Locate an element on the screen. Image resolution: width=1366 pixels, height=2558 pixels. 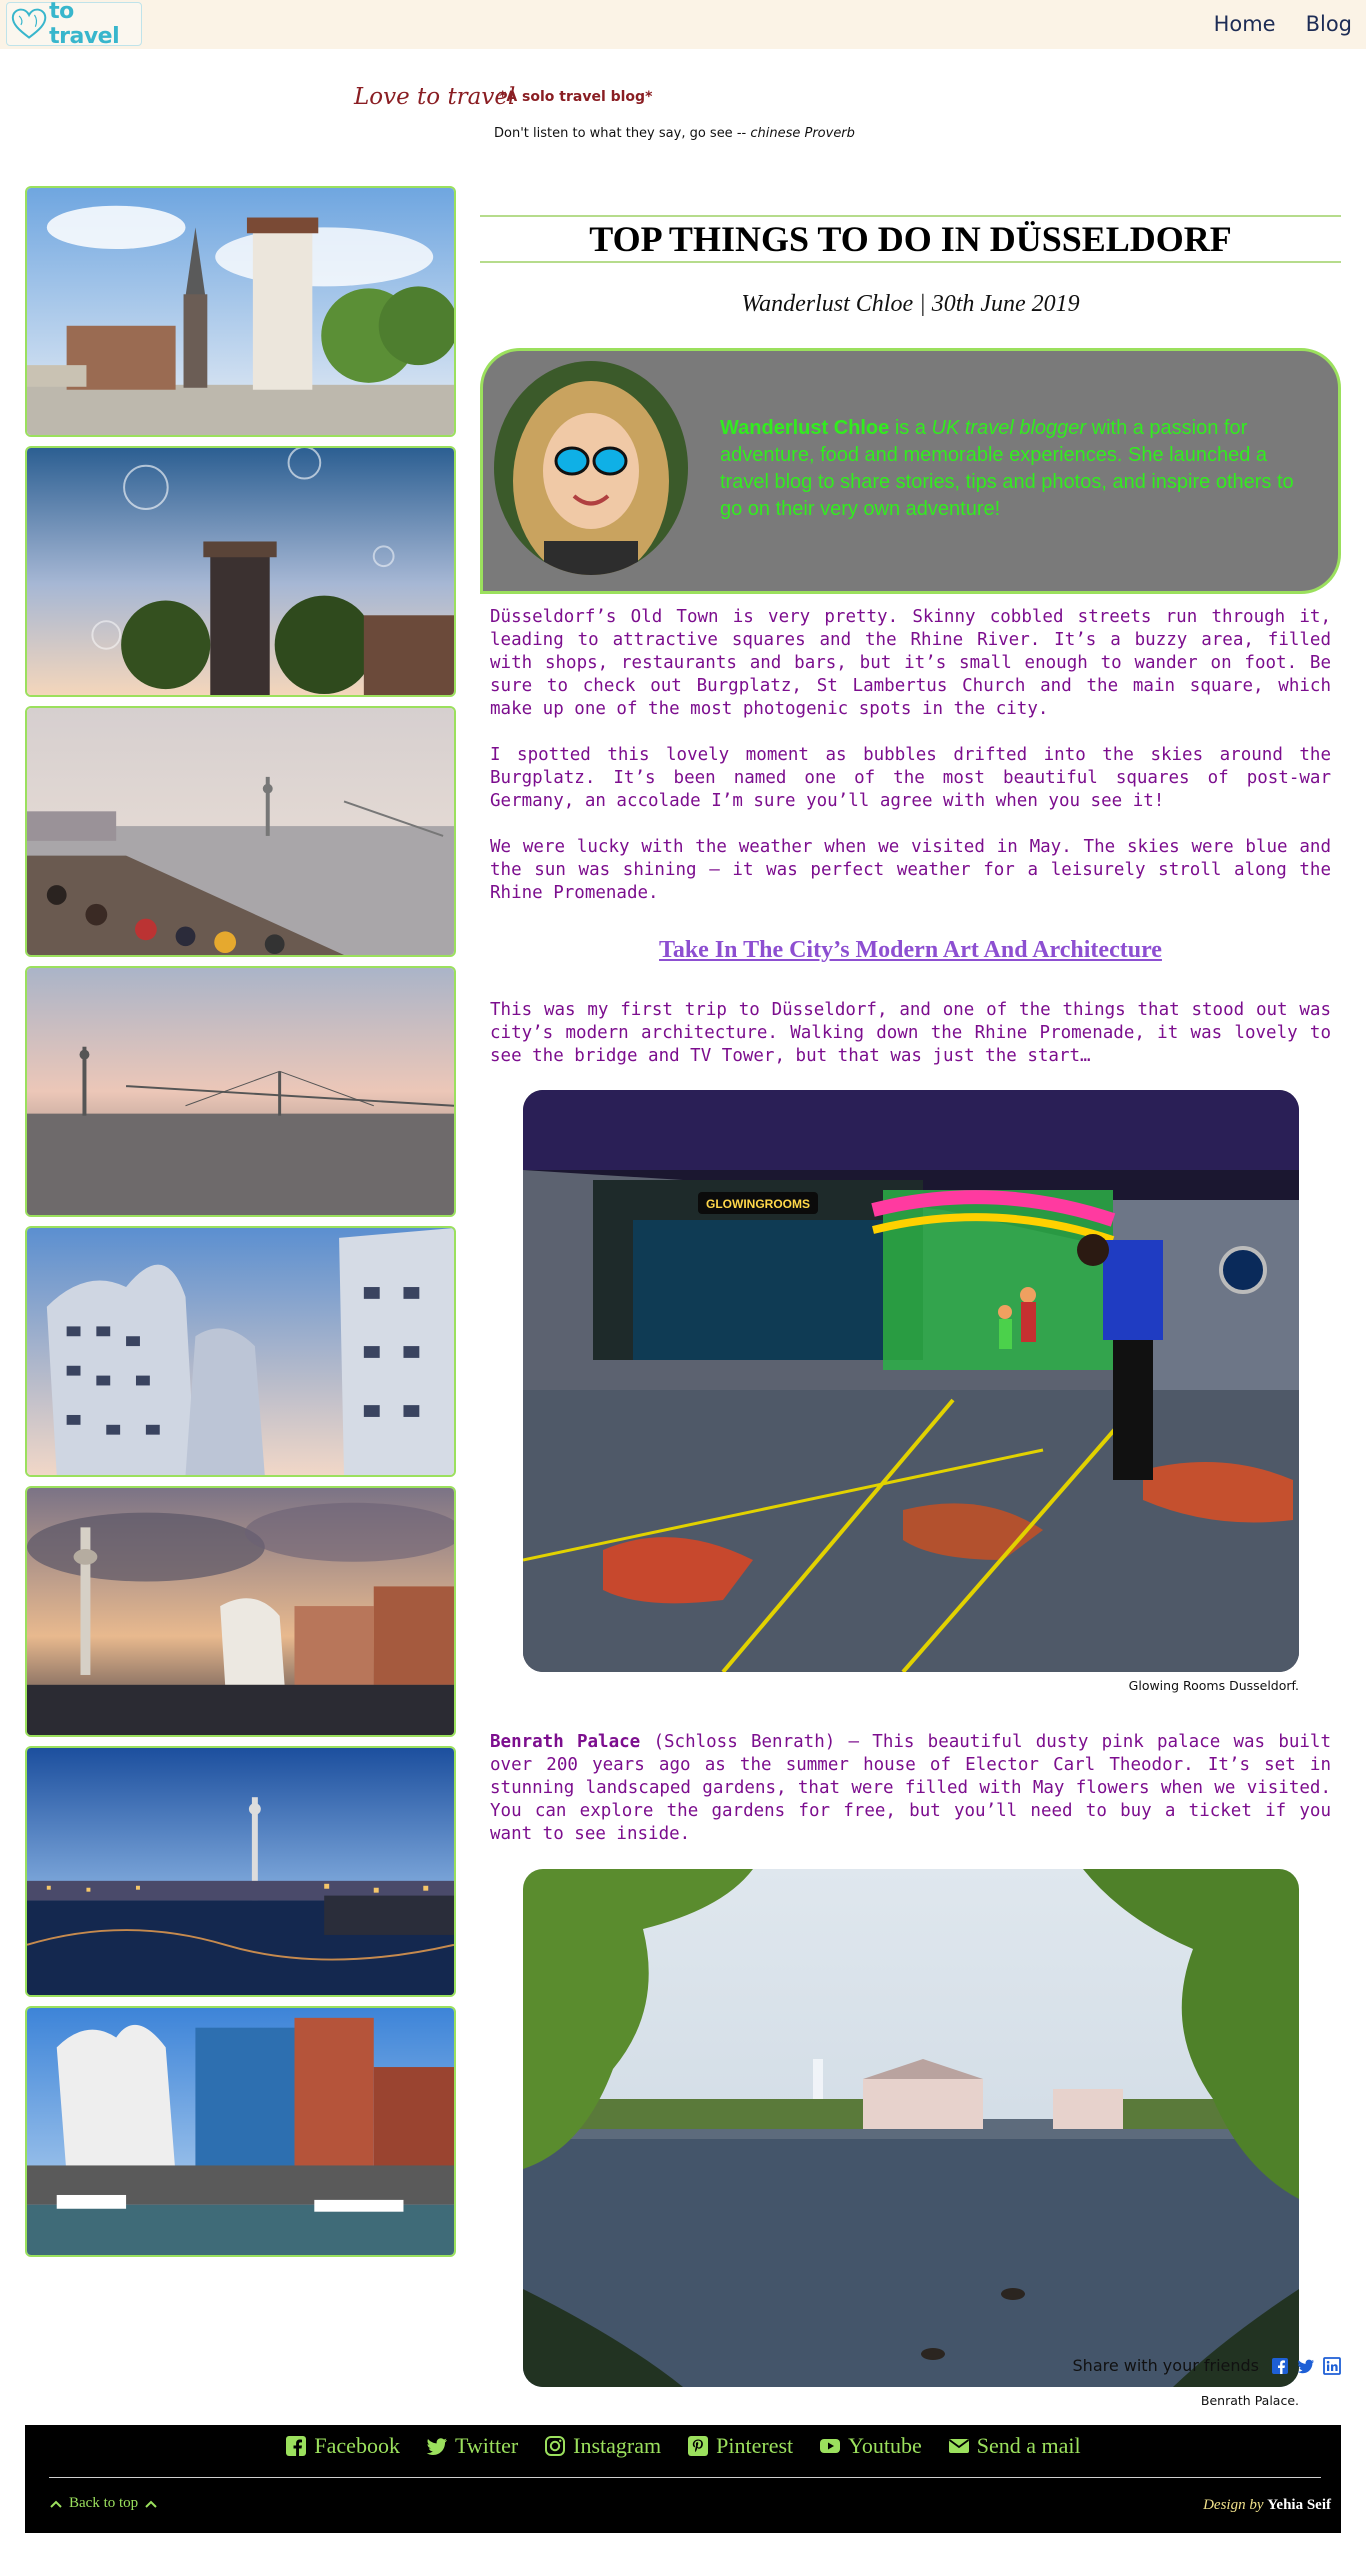
gallery-photo-harbour-buildings is located at coordinates (240, 2131).